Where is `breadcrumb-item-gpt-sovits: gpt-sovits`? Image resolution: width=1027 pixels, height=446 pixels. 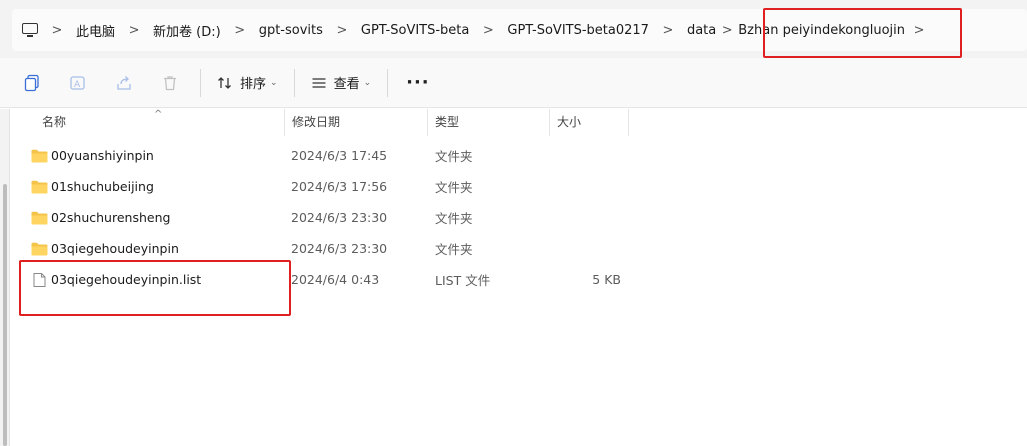 breadcrumb-item-gpt-sovits: gpt-sovits is located at coordinates (291, 30).